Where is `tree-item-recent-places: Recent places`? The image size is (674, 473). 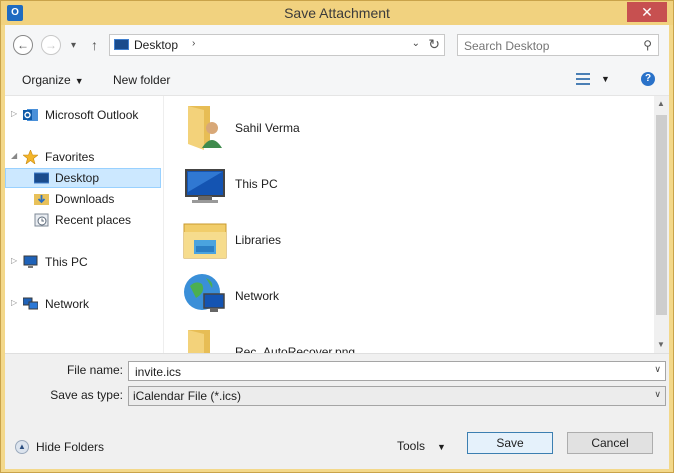 tree-item-recent-places: Recent places is located at coordinates (83, 220).